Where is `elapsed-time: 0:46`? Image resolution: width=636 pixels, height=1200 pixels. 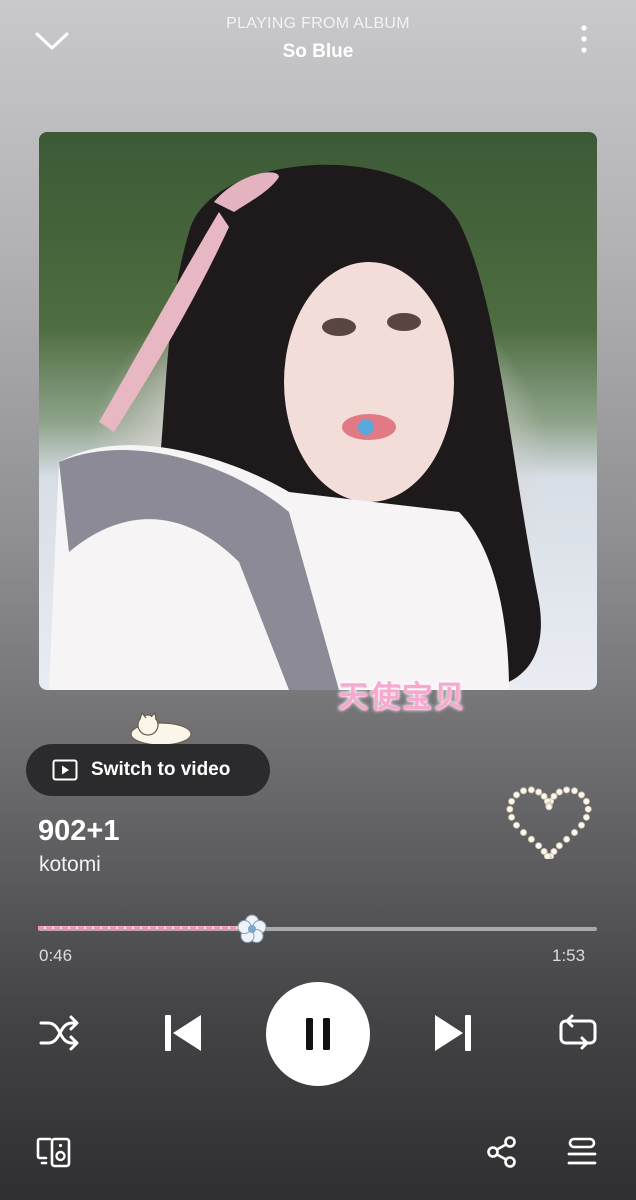 elapsed-time: 0:46 is located at coordinates (56, 955).